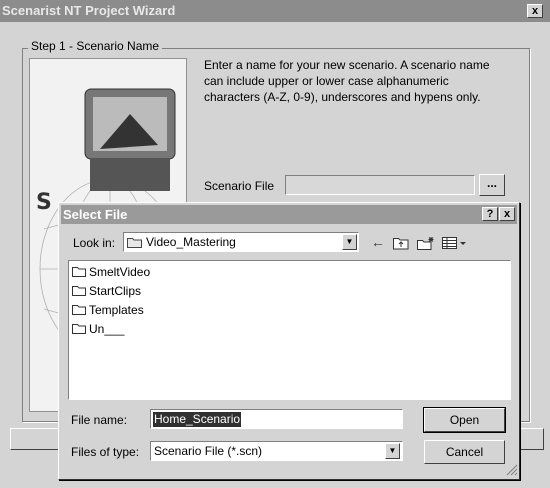  What do you see at coordinates (191, 242) in the screenshot?
I see `look-in-value: Video_Mastering` at bounding box center [191, 242].